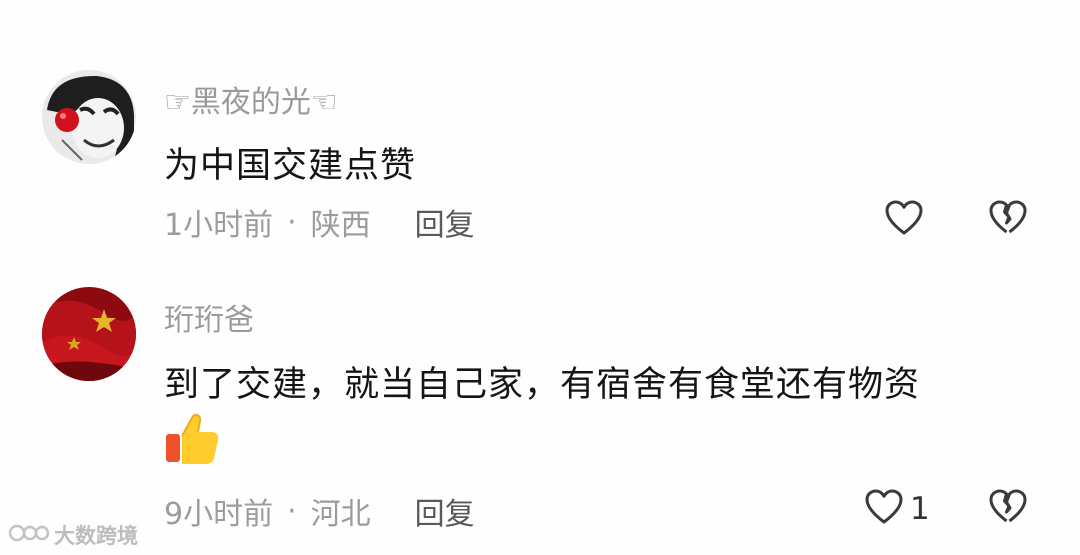 The height and width of the screenshot is (555, 1080). I want to click on red-flag-avatar-image, so click(89, 334).